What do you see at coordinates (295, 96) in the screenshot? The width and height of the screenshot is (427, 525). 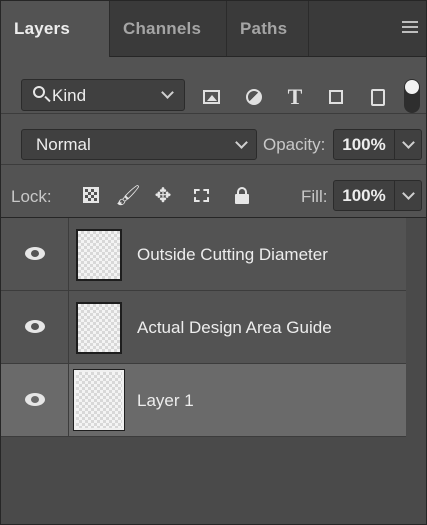 I see `type-filter-icon: T` at bounding box center [295, 96].